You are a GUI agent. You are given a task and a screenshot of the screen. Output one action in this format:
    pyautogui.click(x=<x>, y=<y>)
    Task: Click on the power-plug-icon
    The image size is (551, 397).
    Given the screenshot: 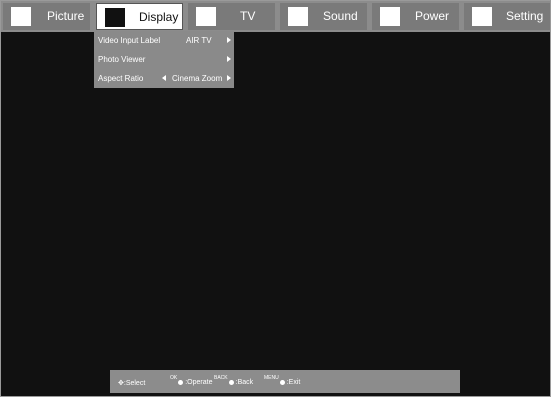 What is the action you would take?
    pyautogui.click(x=390, y=16)
    